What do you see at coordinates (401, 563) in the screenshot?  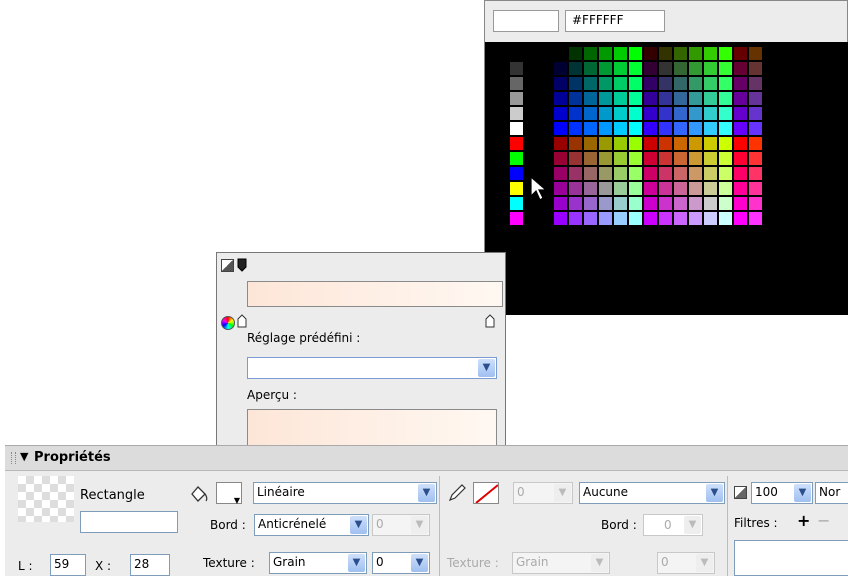 I see `texture-amount-field: 0 ▼` at bounding box center [401, 563].